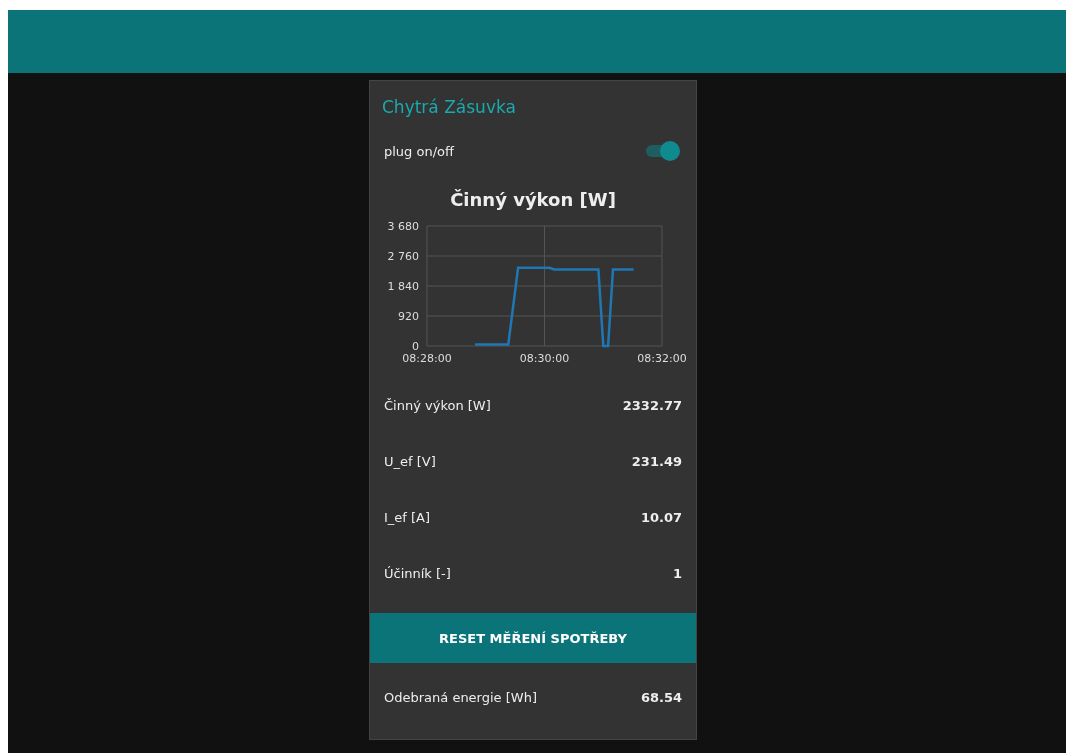 This screenshot has width=1066, height=753. Describe the element at coordinates (415, 346) in the screenshot. I see `y-tick-label: 0` at that location.